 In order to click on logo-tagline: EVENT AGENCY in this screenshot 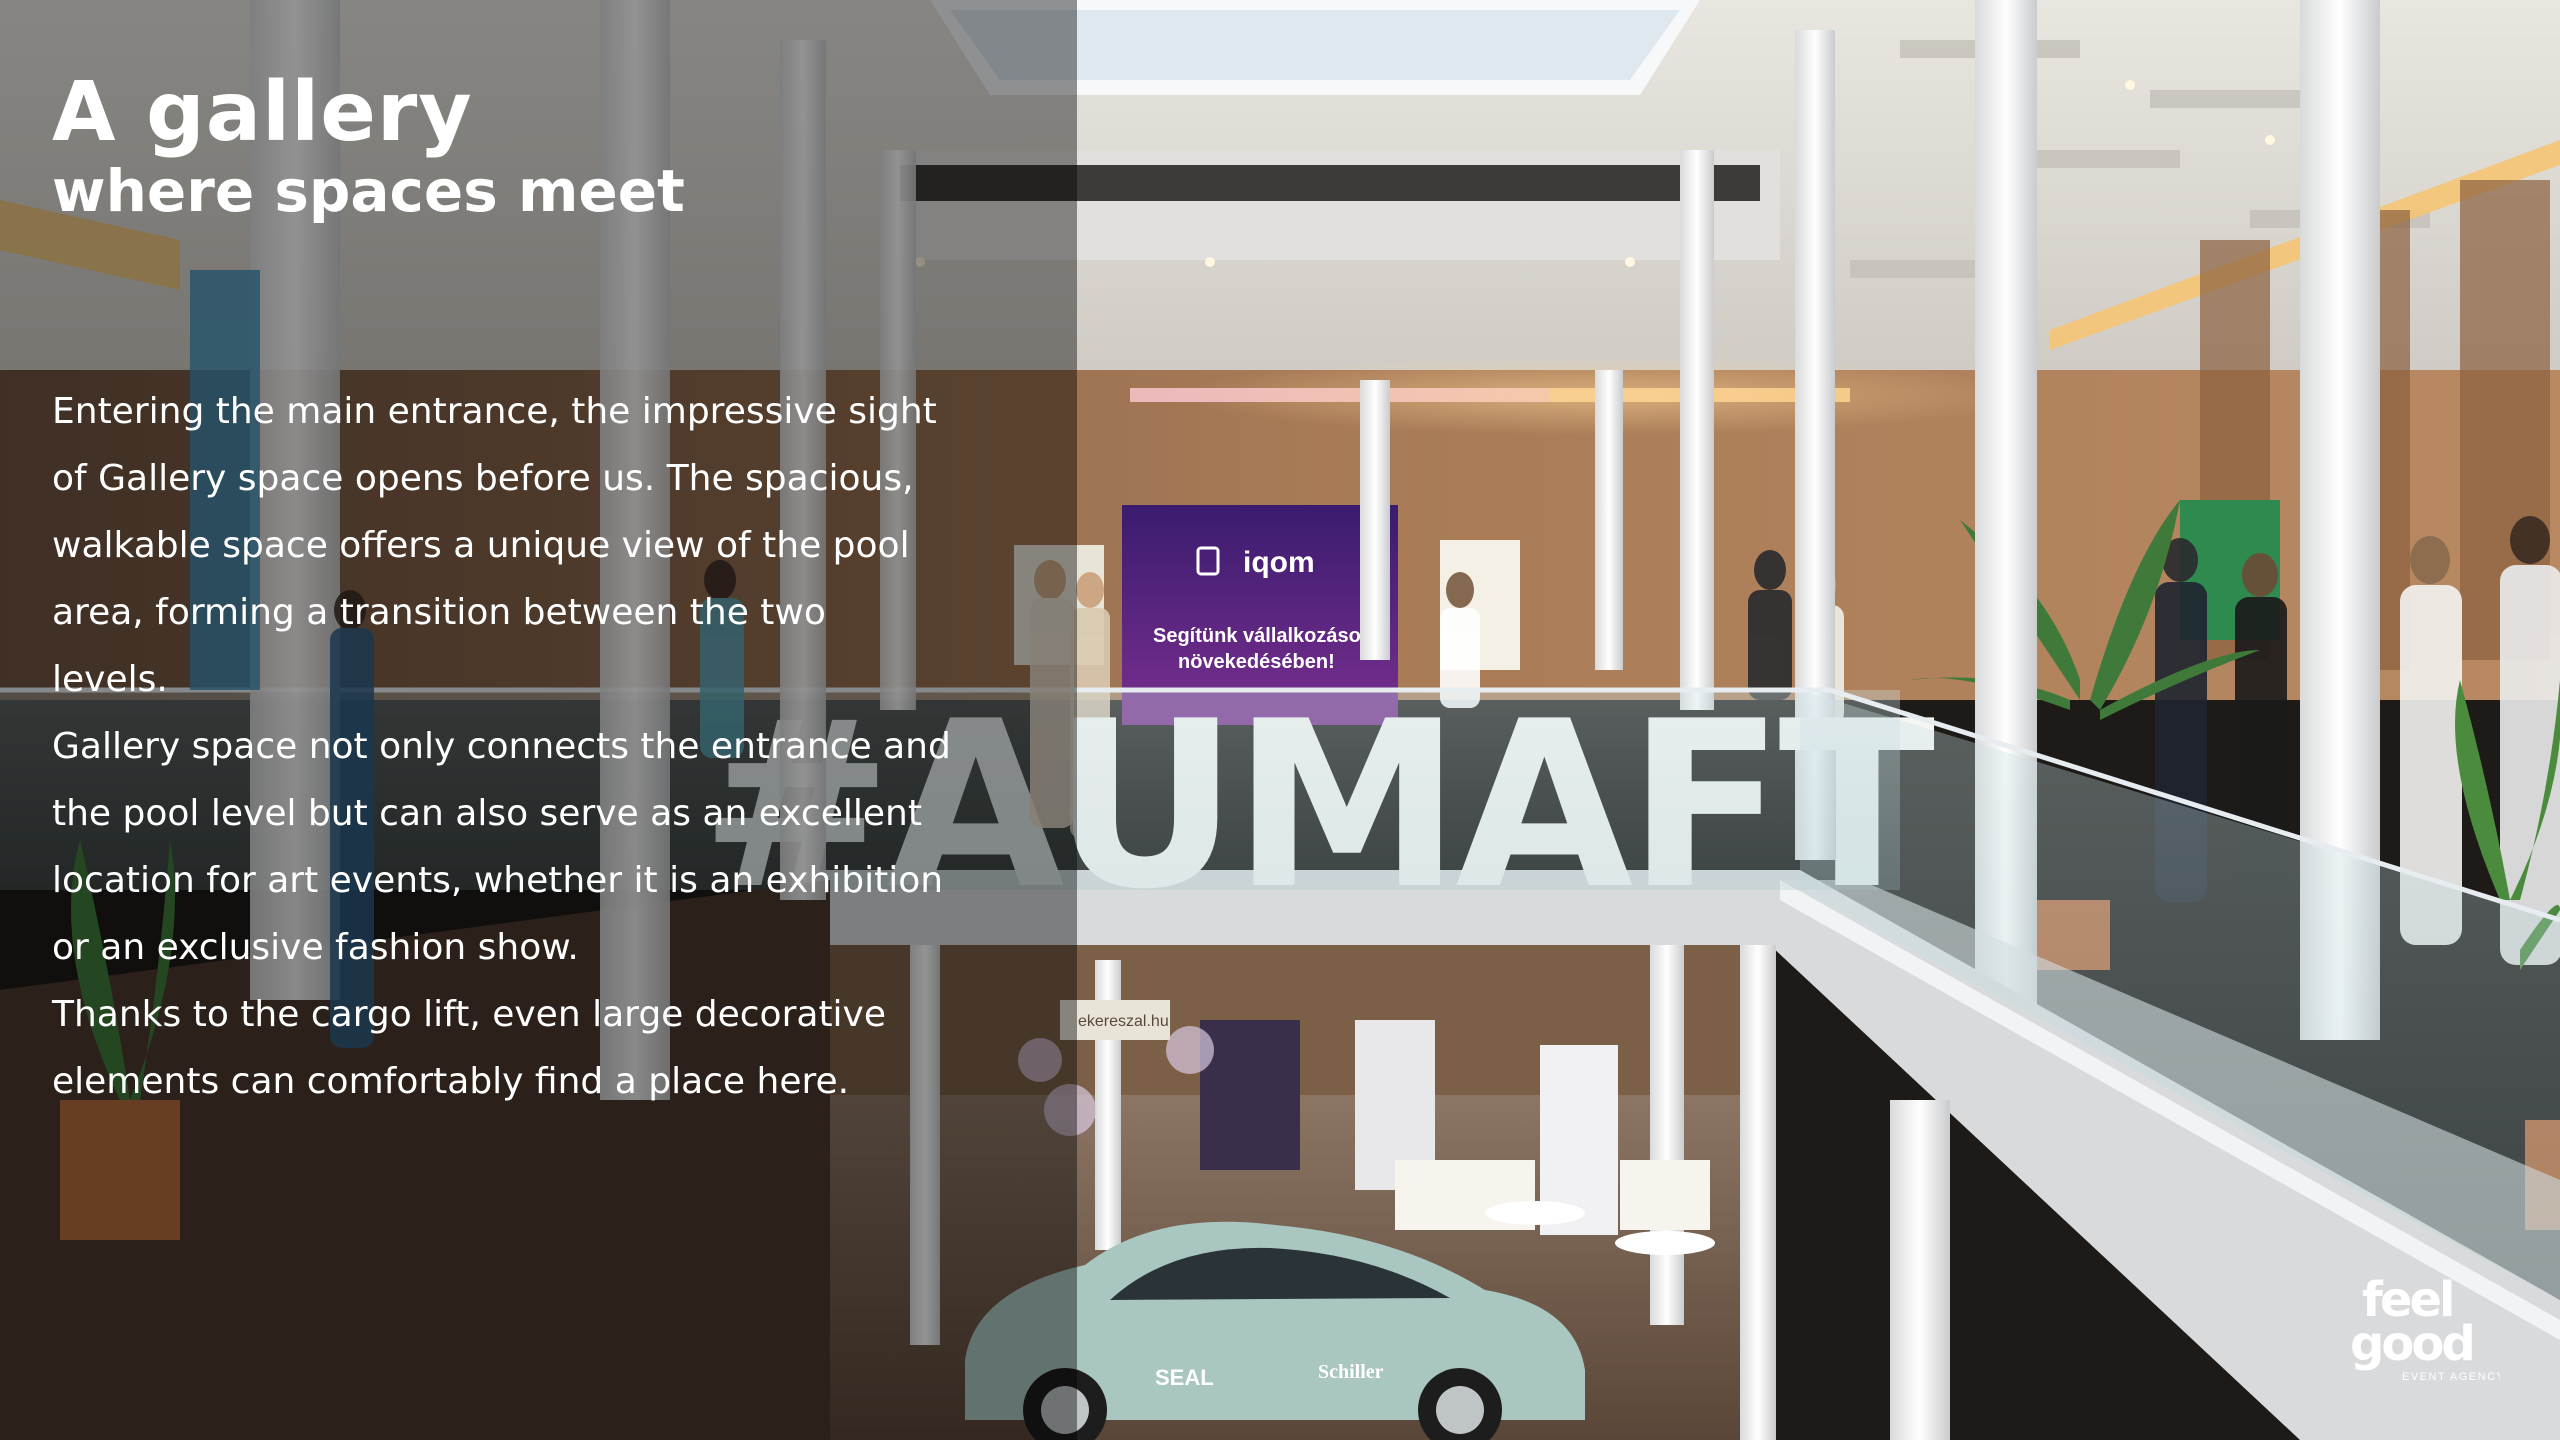, I will do `click(2451, 1377)`.